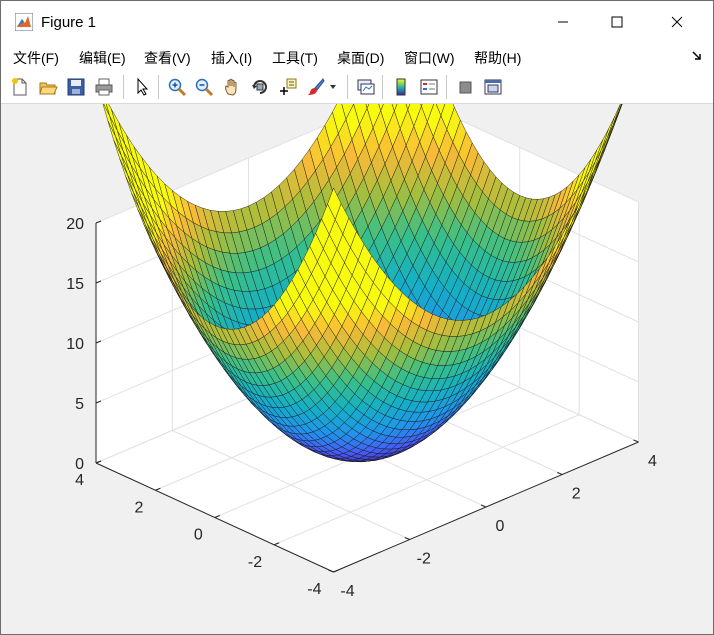 The height and width of the screenshot is (635, 714). What do you see at coordinates (697, 56) in the screenshot?
I see `dock-arrow-icon` at bounding box center [697, 56].